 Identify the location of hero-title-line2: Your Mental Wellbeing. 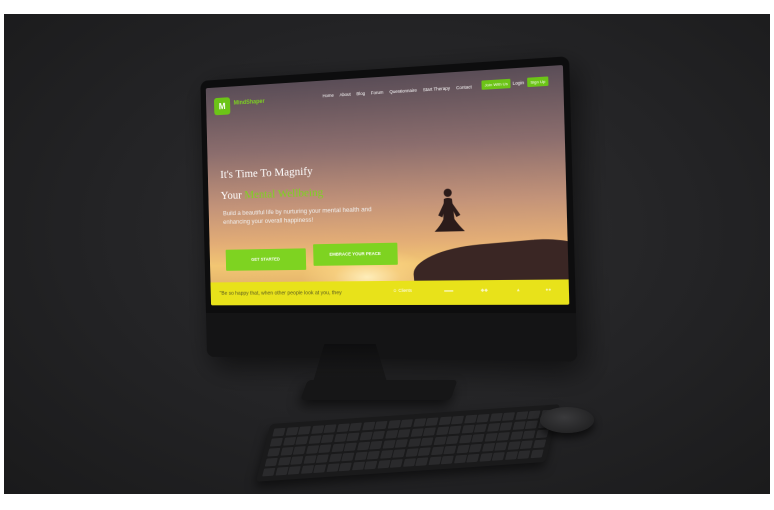
(271, 193).